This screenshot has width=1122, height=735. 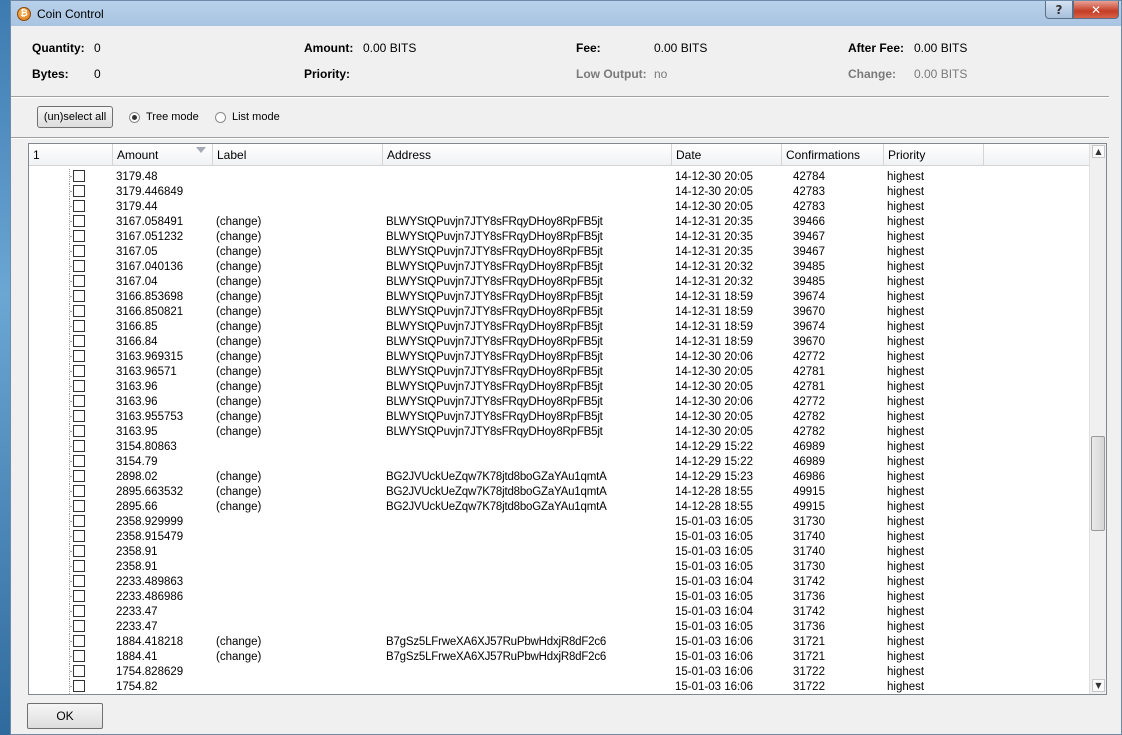 What do you see at coordinates (65, 716) in the screenshot?
I see `ok-button: OK` at bounding box center [65, 716].